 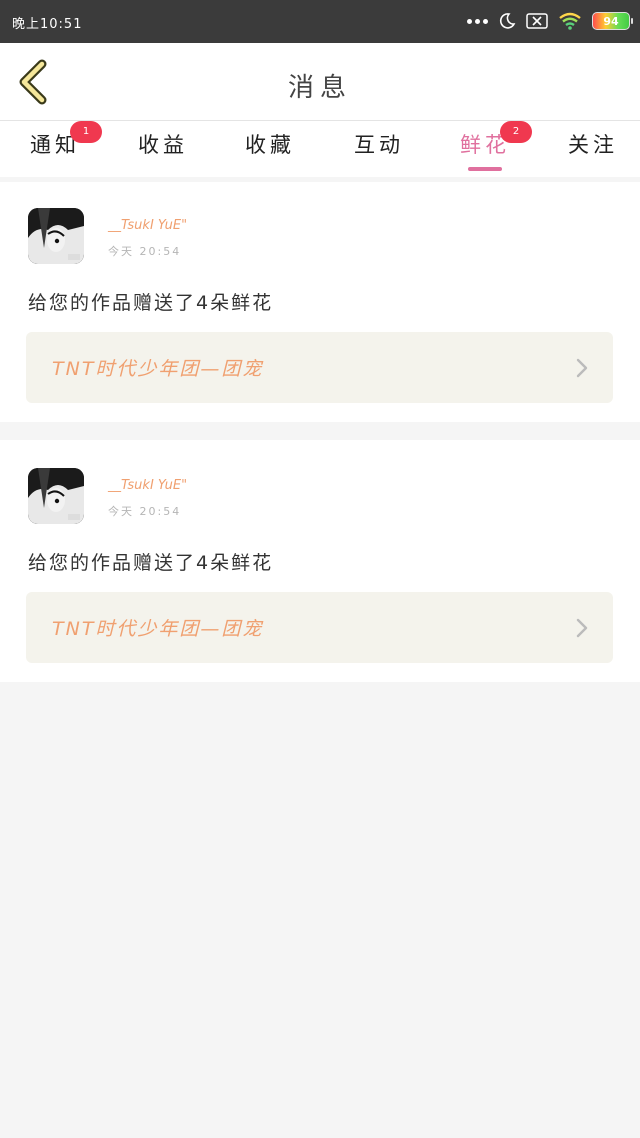 I want to click on wifi-icon, so click(x=570, y=21).